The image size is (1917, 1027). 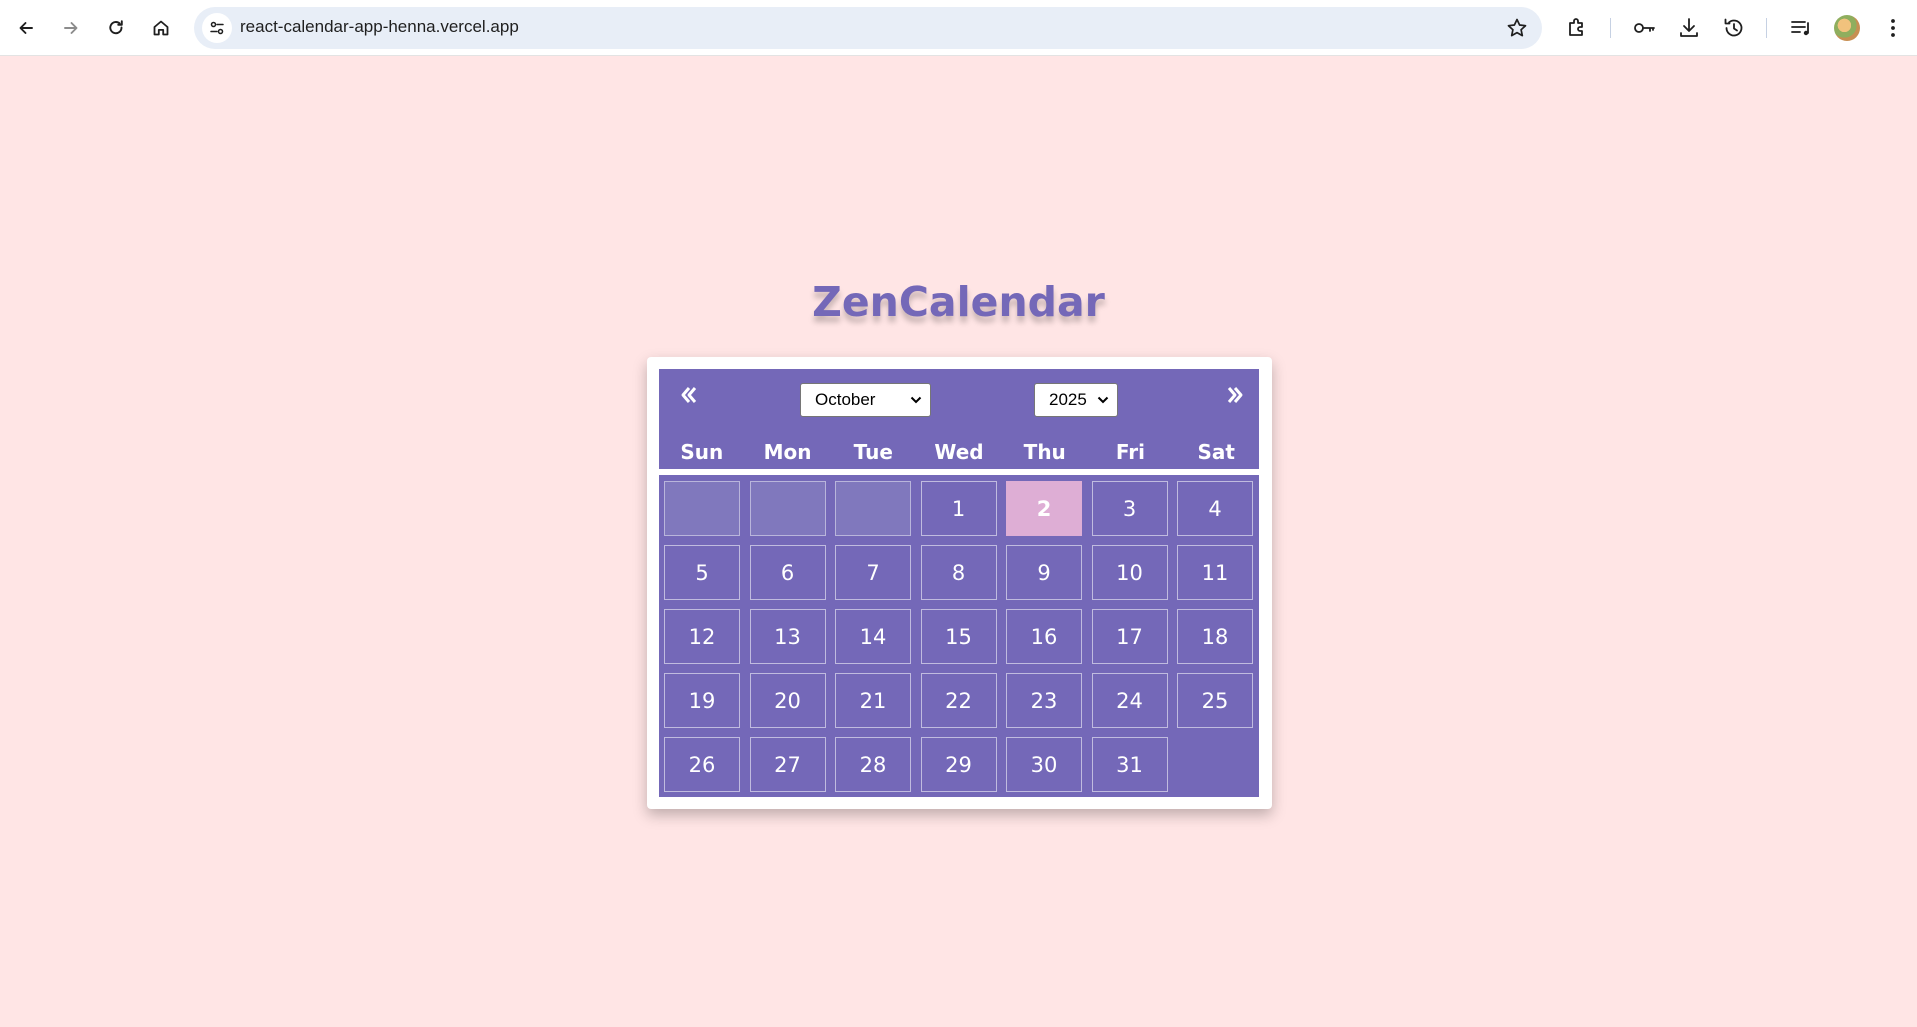 What do you see at coordinates (873, 572) in the screenshot?
I see `day-cell: 7` at bounding box center [873, 572].